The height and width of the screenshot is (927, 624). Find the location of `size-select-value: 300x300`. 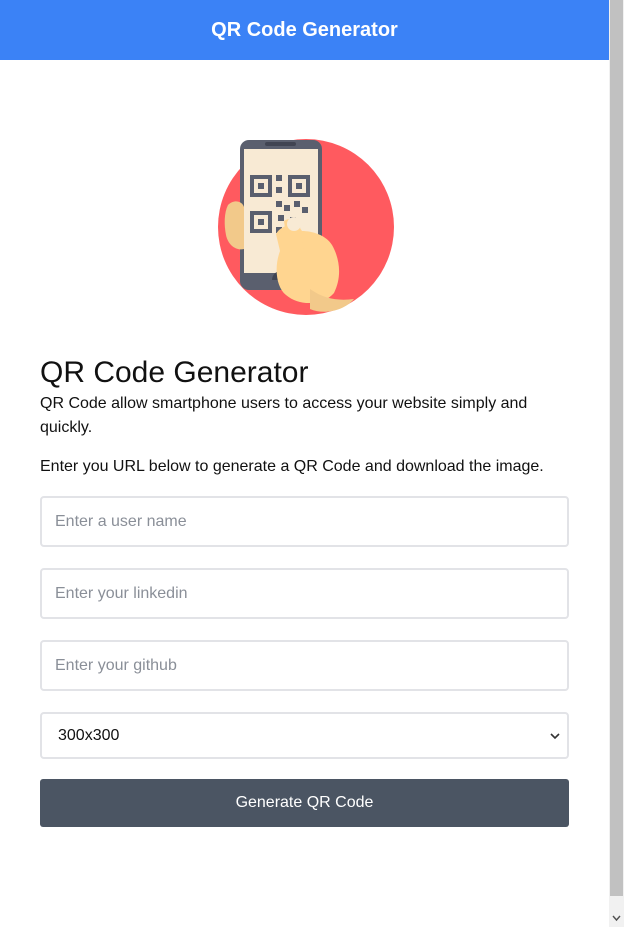

size-select-value: 300x300 is located at coordinates (89, 735).